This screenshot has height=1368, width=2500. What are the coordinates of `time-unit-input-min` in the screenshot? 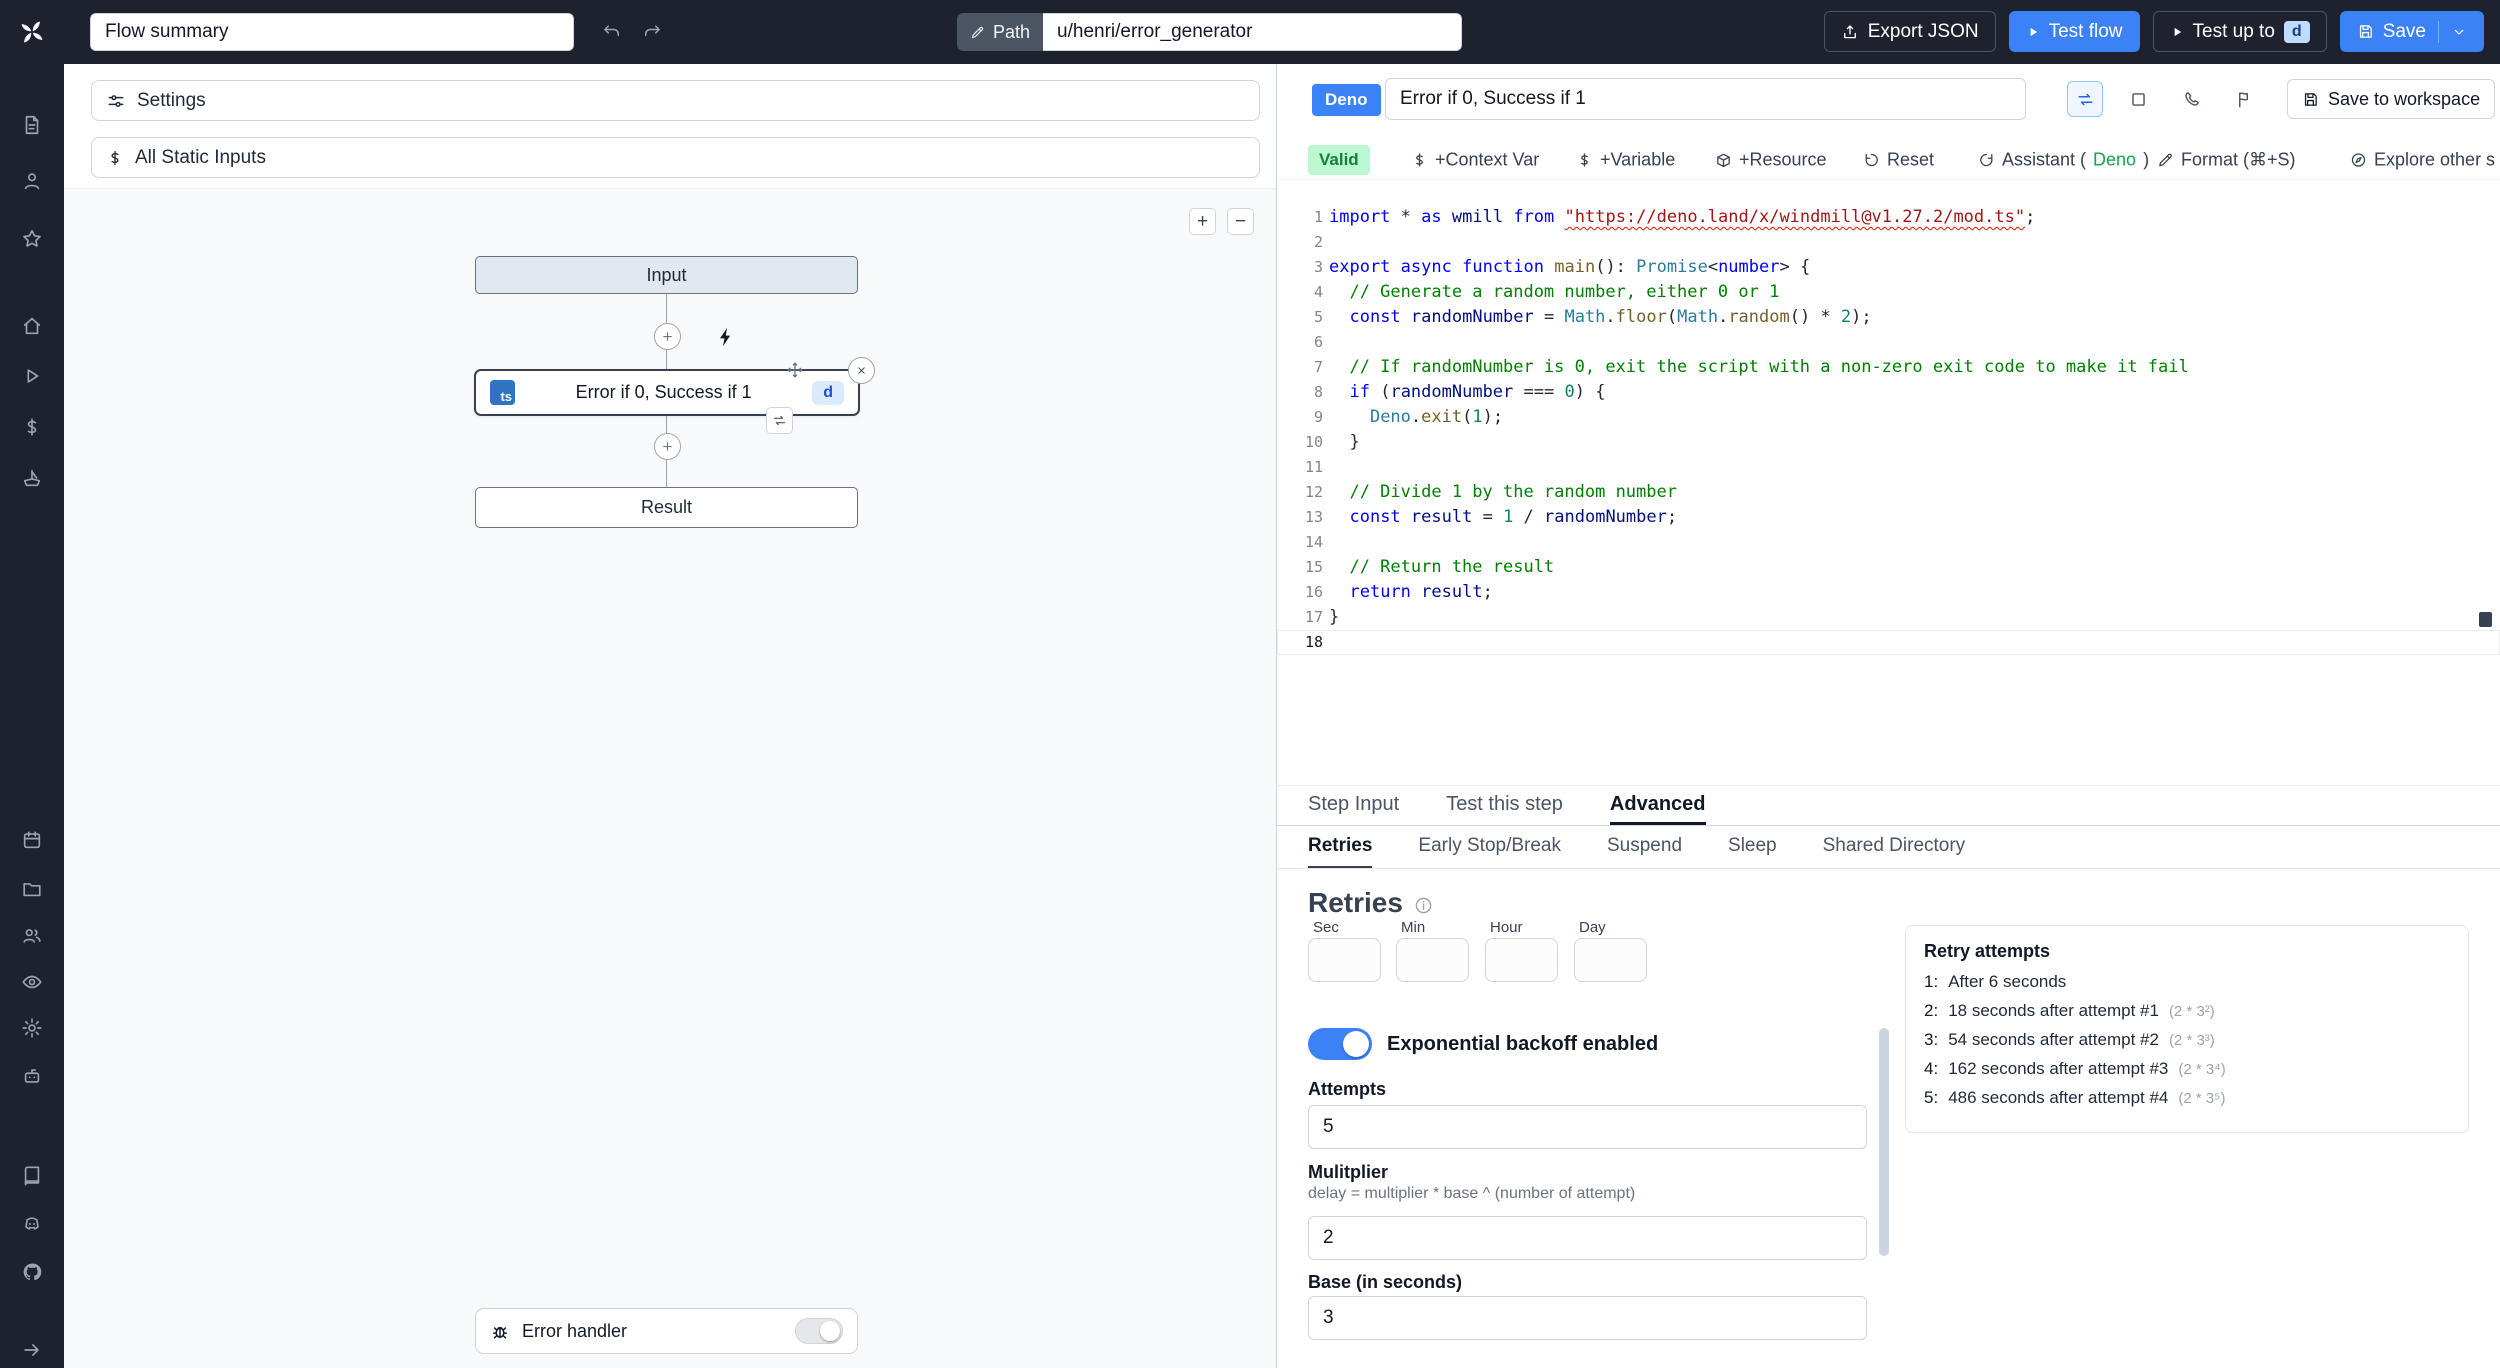 It's located at (1432, 960).